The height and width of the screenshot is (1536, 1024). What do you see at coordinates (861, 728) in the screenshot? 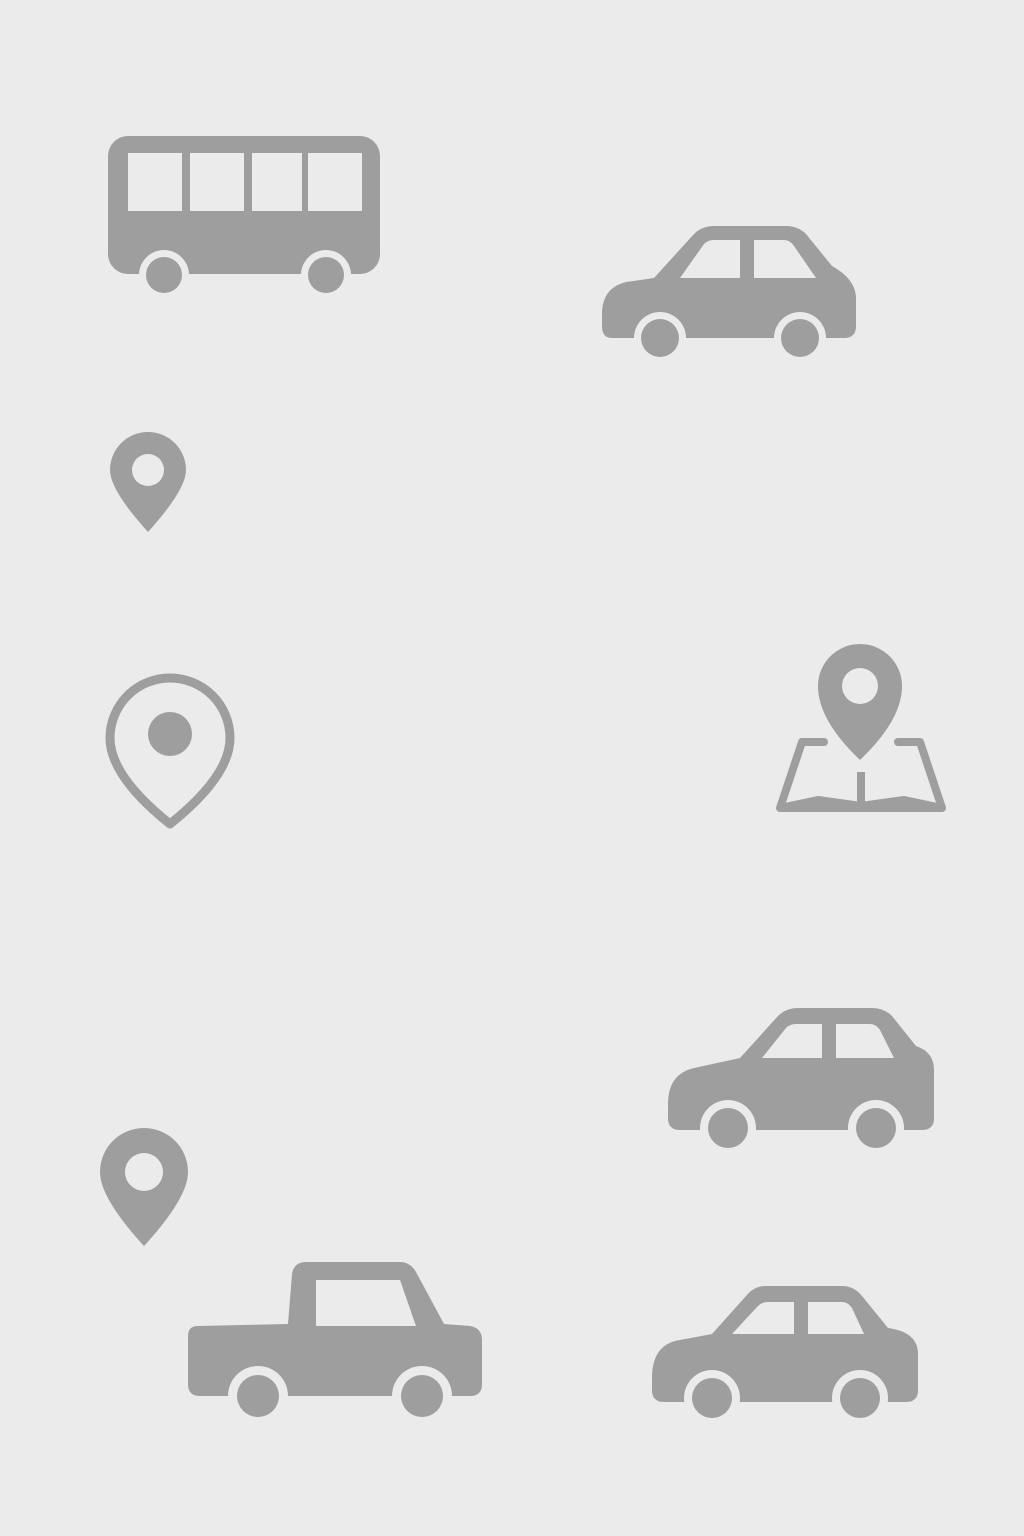
I see `map-pin-icon` at bounding box center [861, 728].